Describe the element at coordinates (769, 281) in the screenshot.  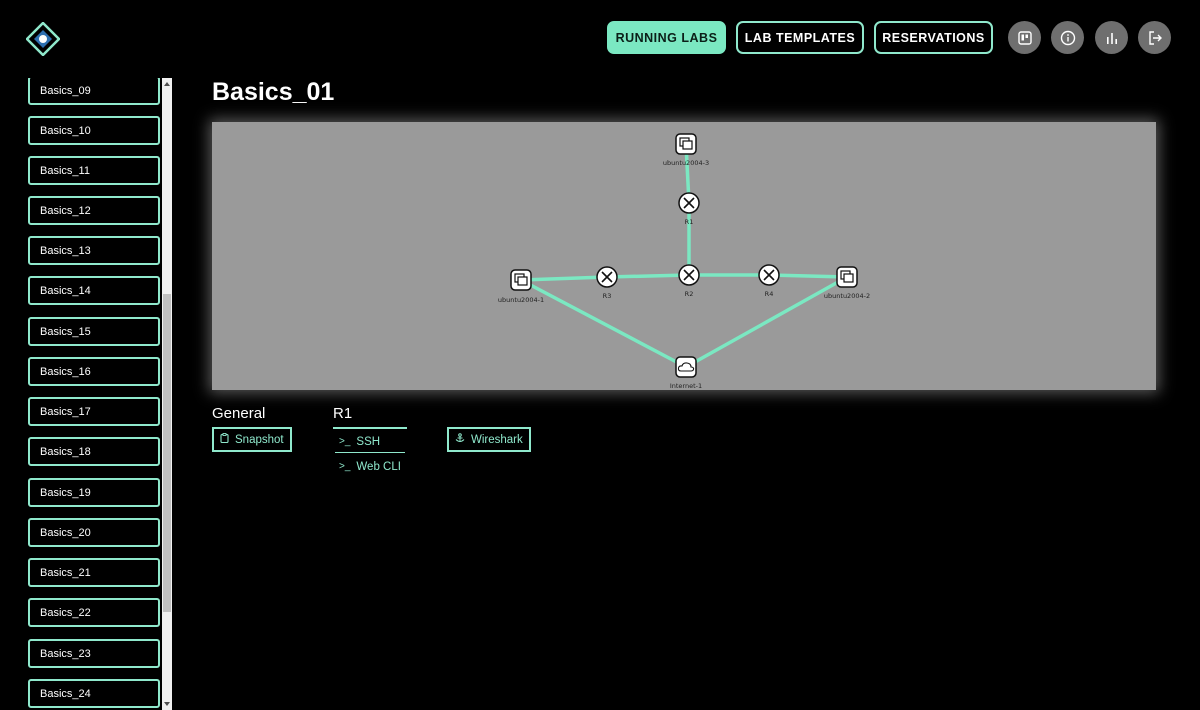
I see `topology-node-r4: R4` at that location.